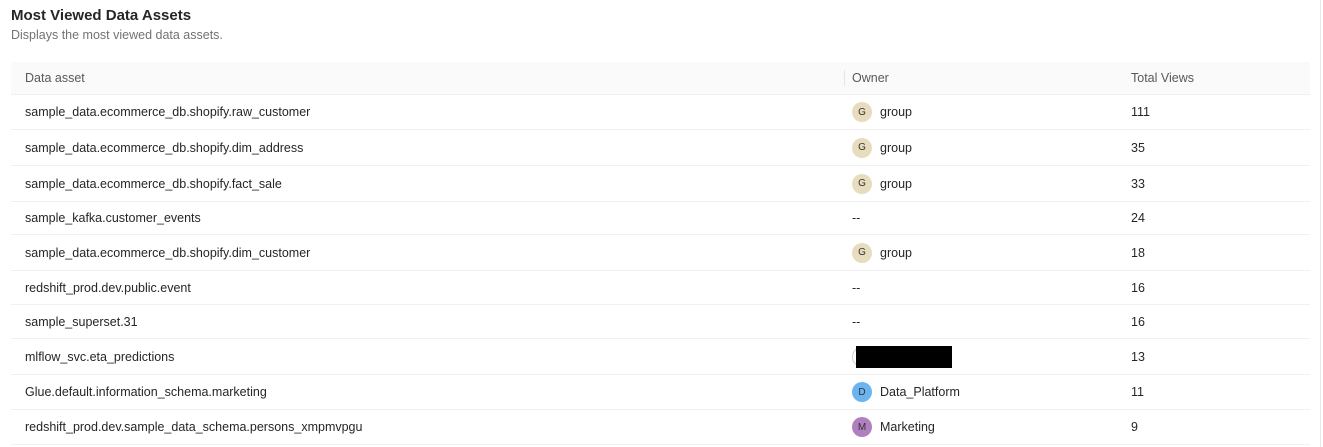 The width and height of the screenshot is (1323, 447). Describe the element at coordinates (920, 392) in the screenshot. I see `owner-name-link: Data_Platform` at that location.